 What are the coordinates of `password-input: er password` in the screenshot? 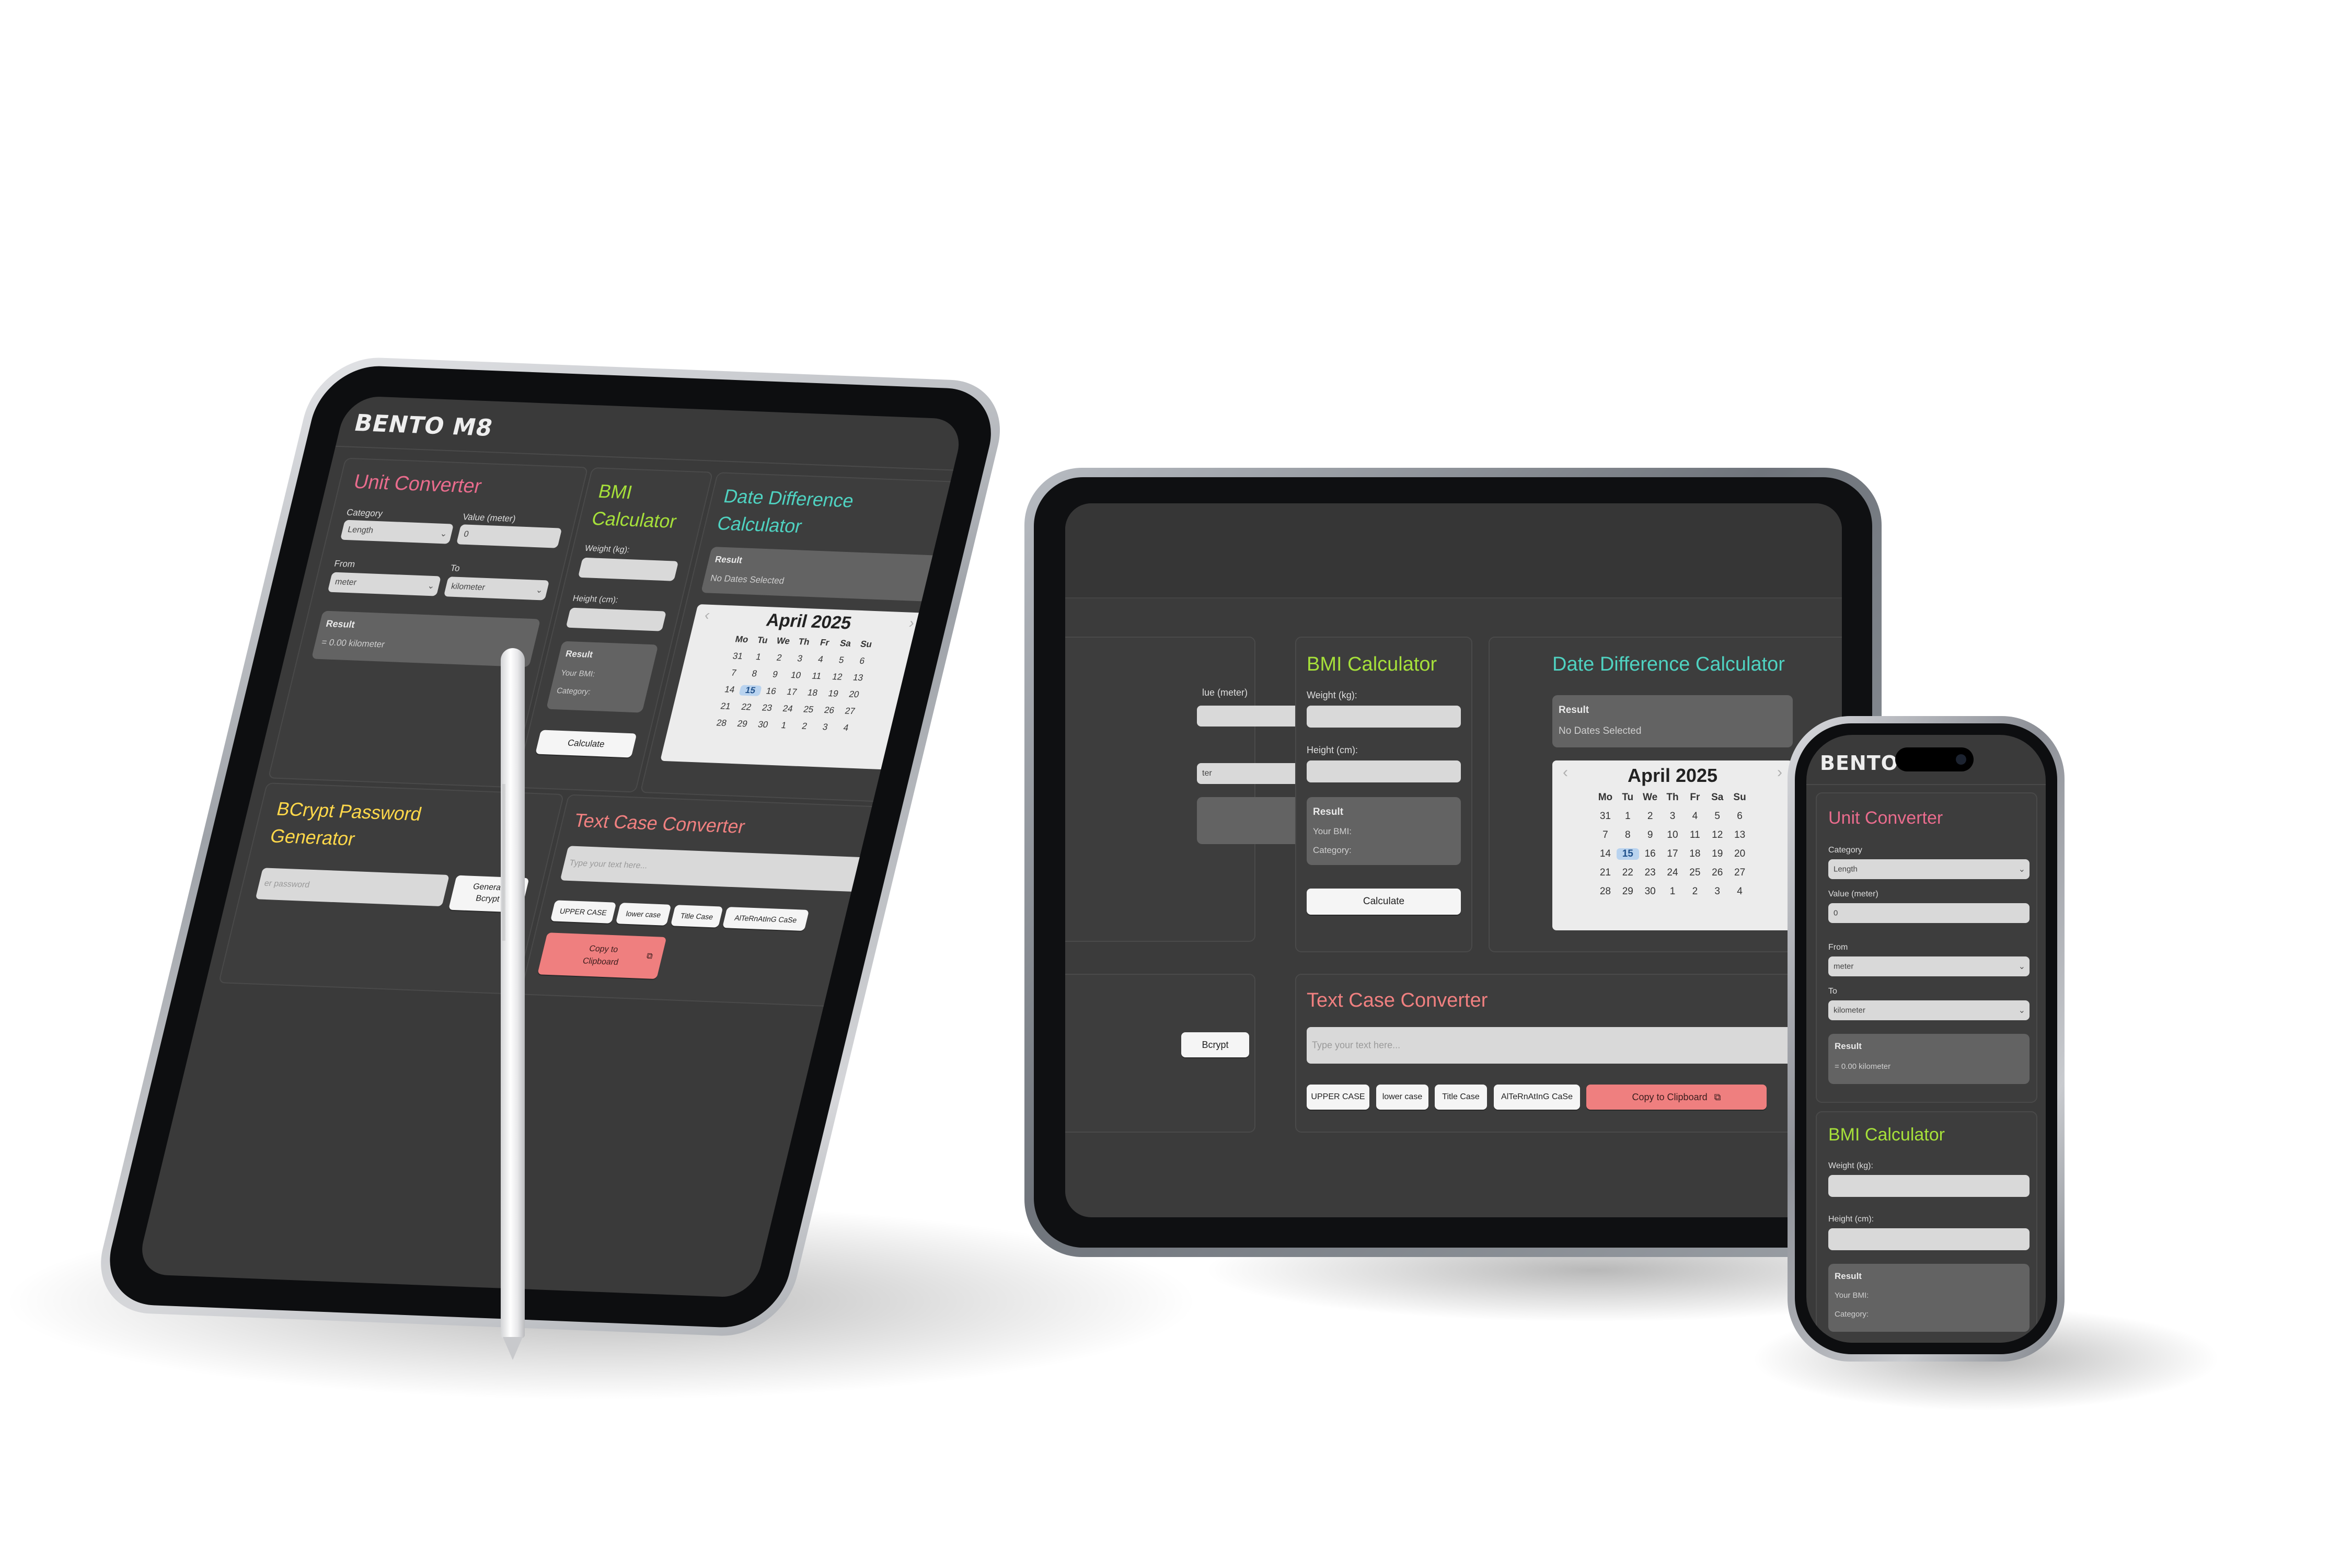 It's located at (352, 887).